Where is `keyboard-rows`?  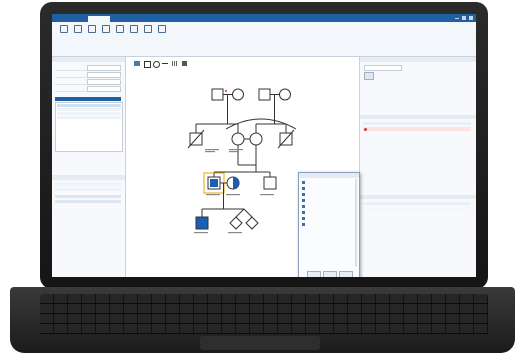 keyboard-rows is located at coordinates (264, 314).